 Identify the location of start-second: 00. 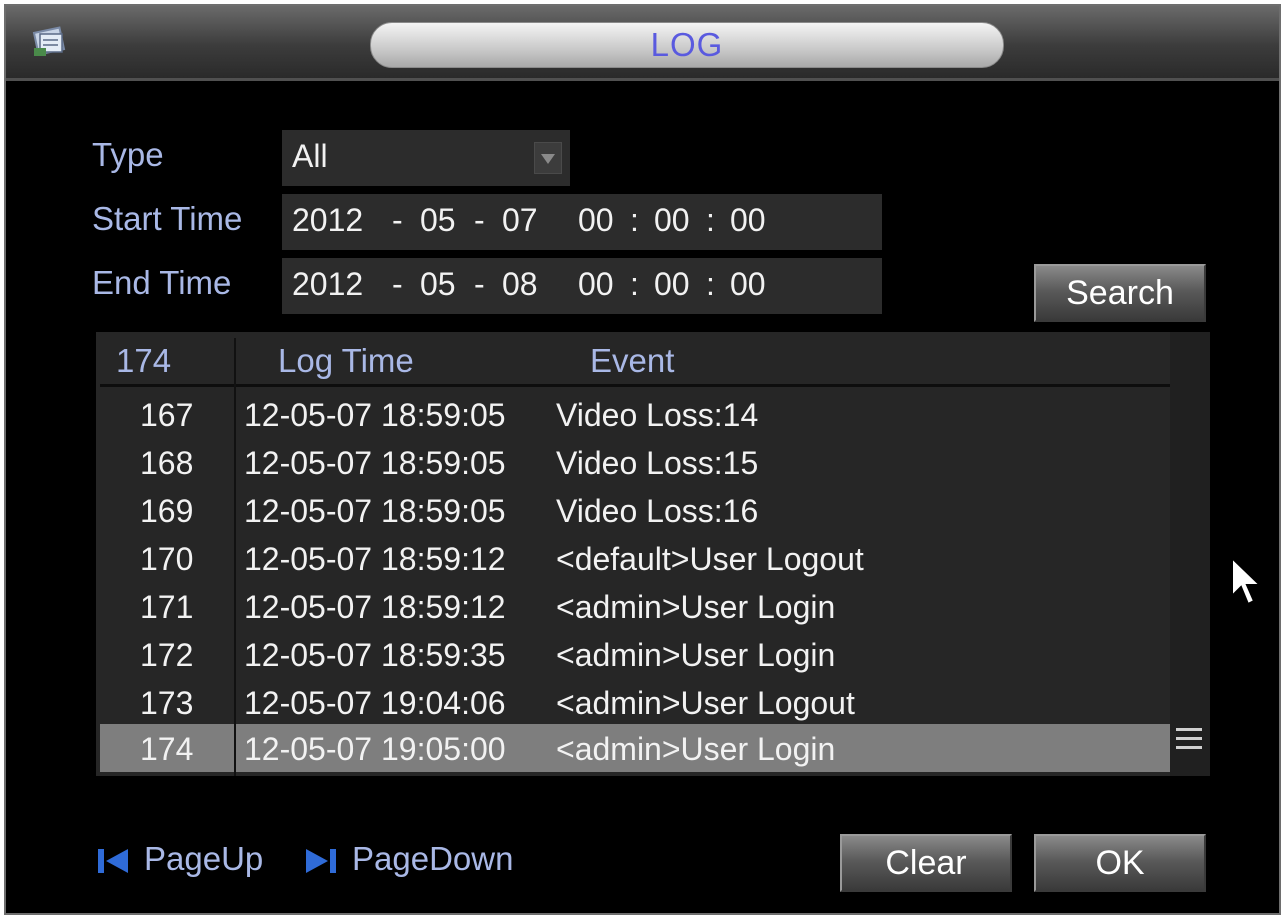
(748, 220).